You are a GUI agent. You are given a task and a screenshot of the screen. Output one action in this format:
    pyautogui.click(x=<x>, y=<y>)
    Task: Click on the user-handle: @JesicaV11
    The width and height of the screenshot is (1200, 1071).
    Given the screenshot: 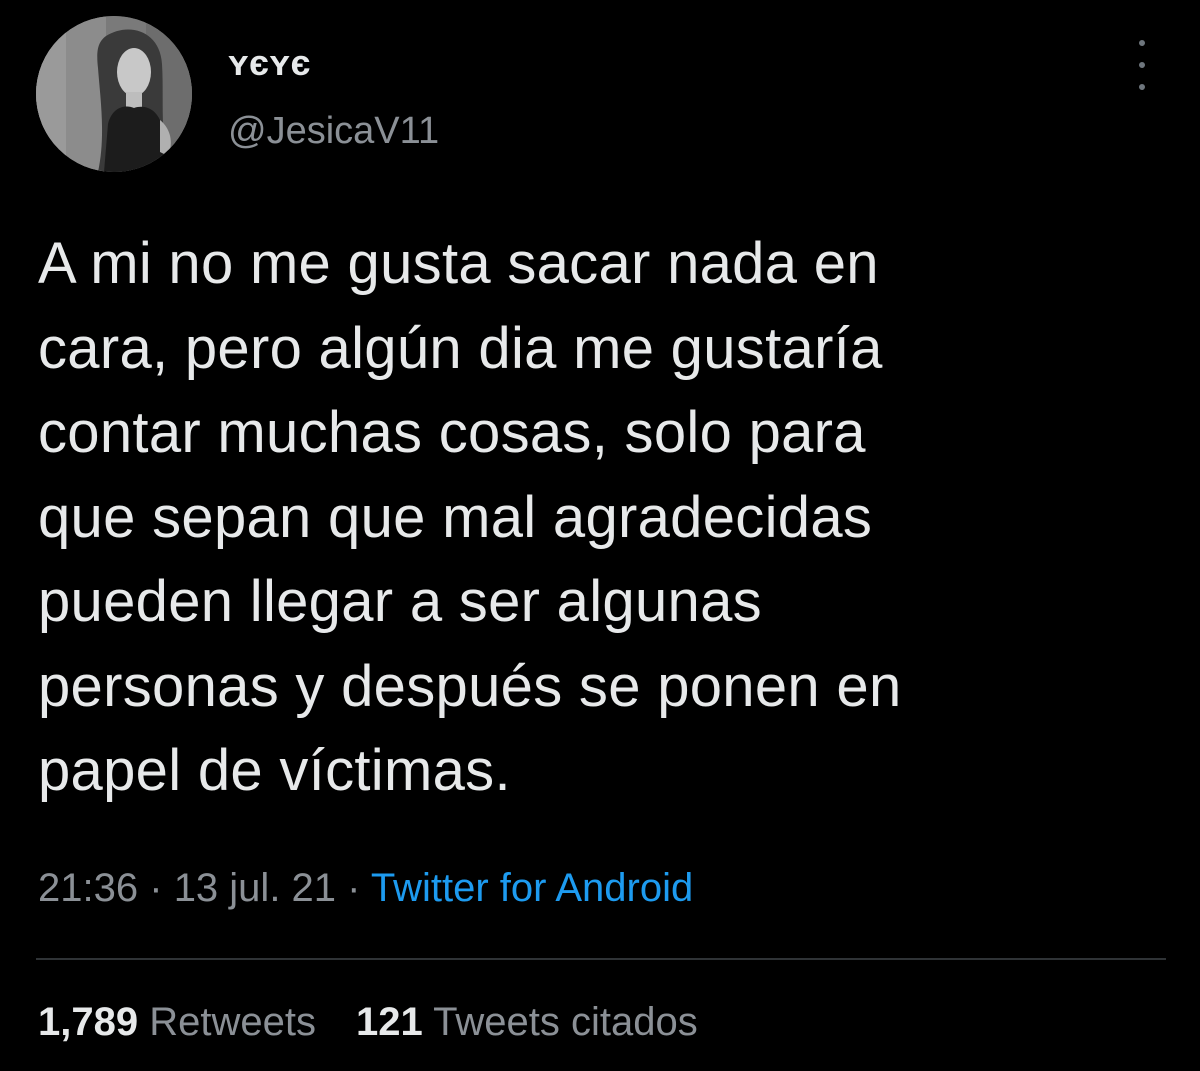 What is the action you would take?
    pyautogui.click(x=333, y=131)
    